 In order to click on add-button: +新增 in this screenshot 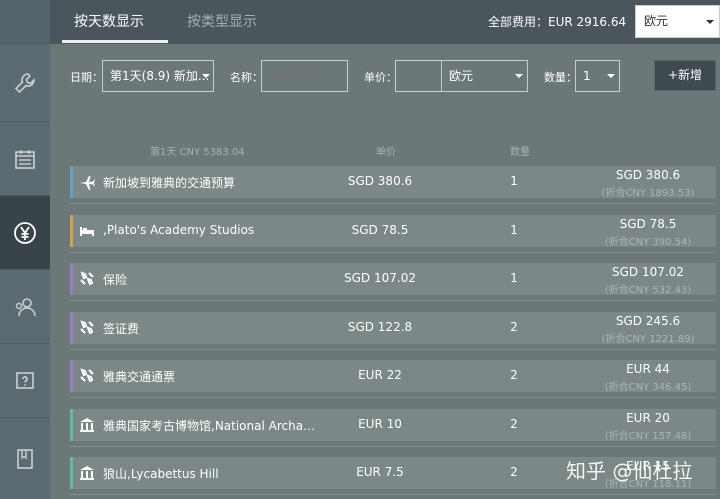, I will do `click(685, 75)`.